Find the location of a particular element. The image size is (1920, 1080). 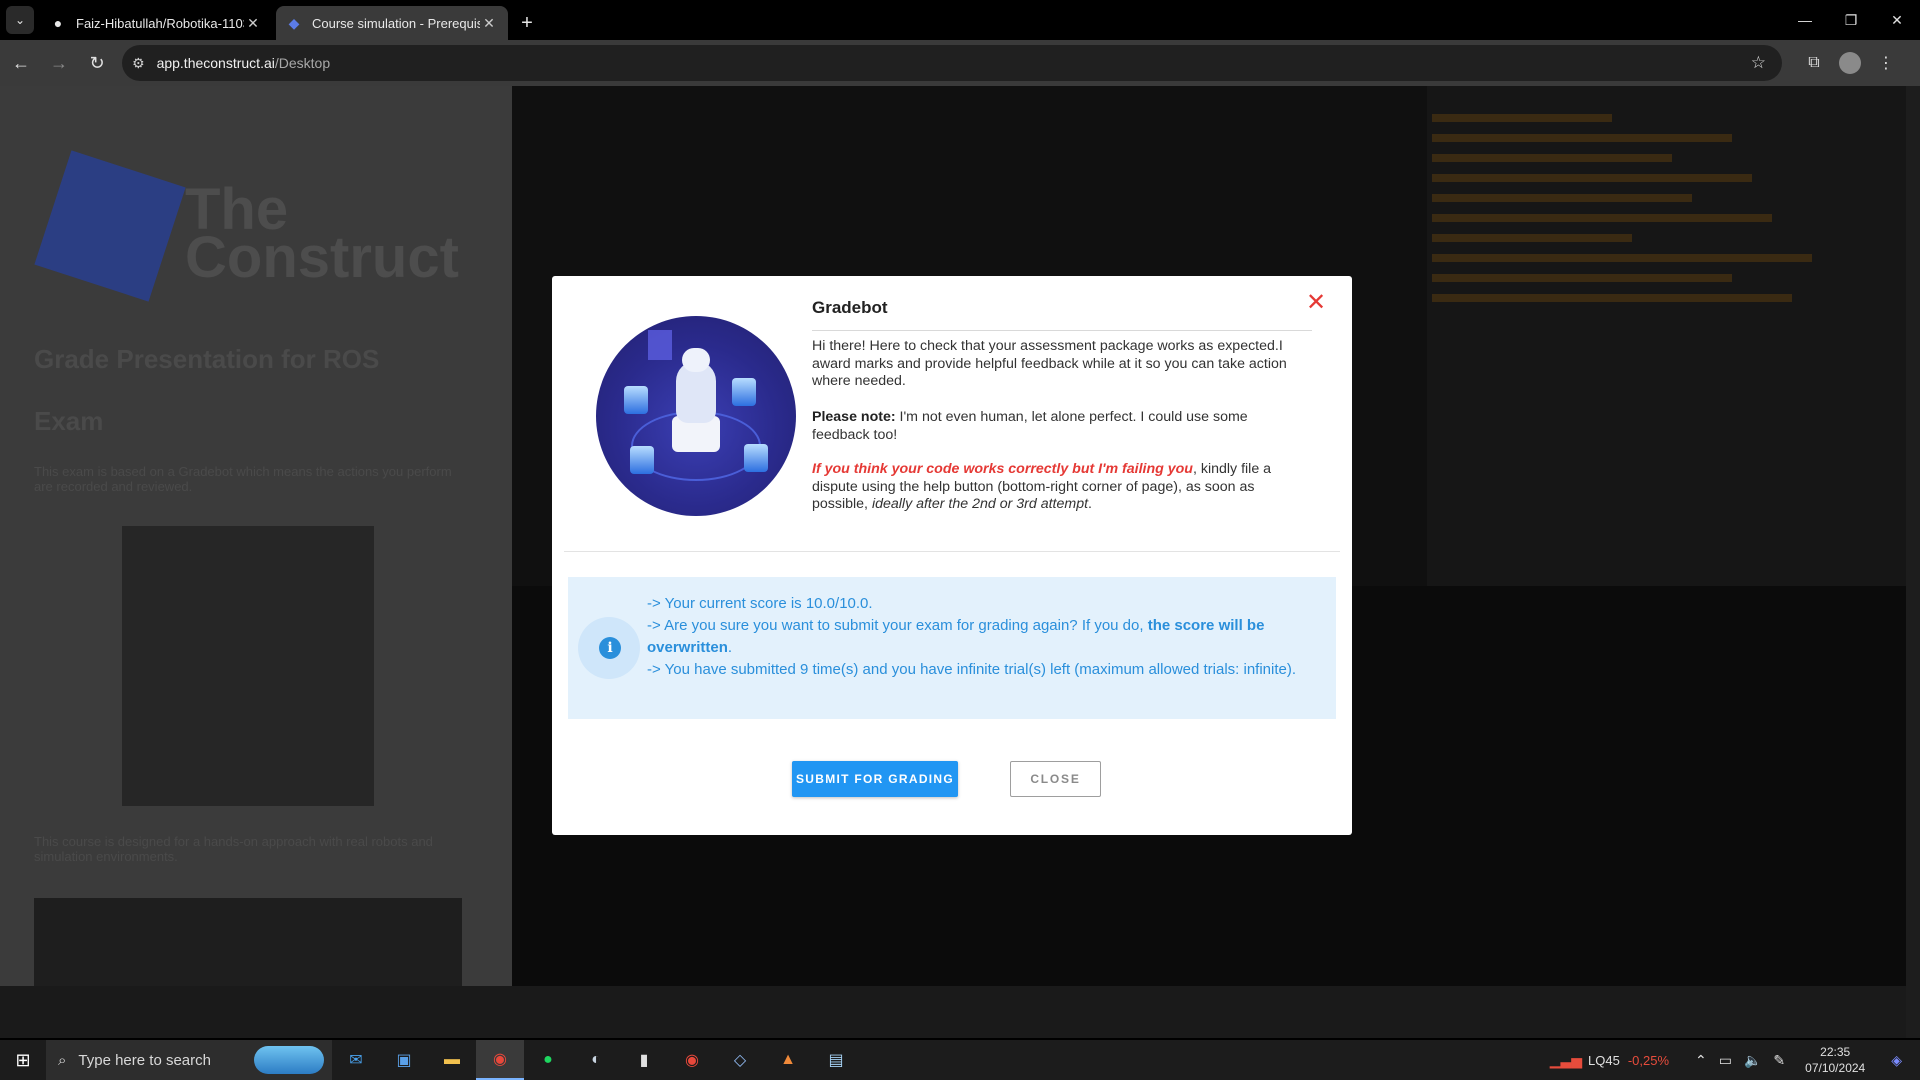

file-explorer-icon: ▬ is located at coordinates (452, 1060).